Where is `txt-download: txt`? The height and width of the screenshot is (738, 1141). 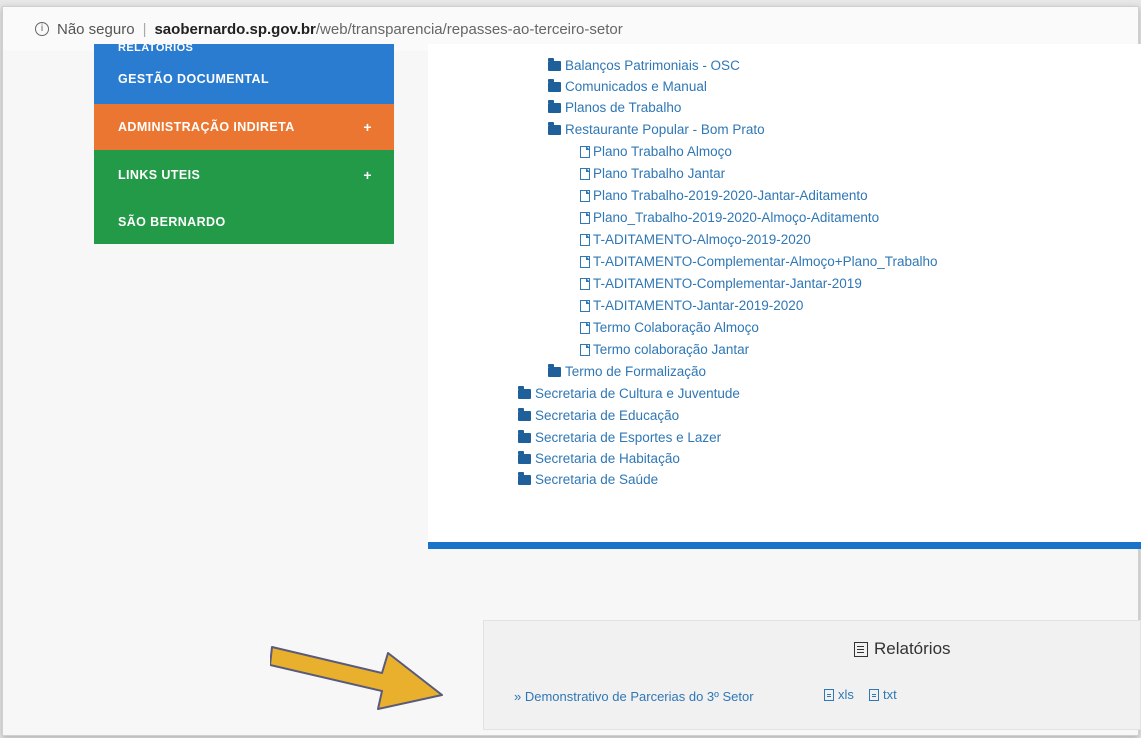
txt-download: txt is located at coordinates (883, 694).